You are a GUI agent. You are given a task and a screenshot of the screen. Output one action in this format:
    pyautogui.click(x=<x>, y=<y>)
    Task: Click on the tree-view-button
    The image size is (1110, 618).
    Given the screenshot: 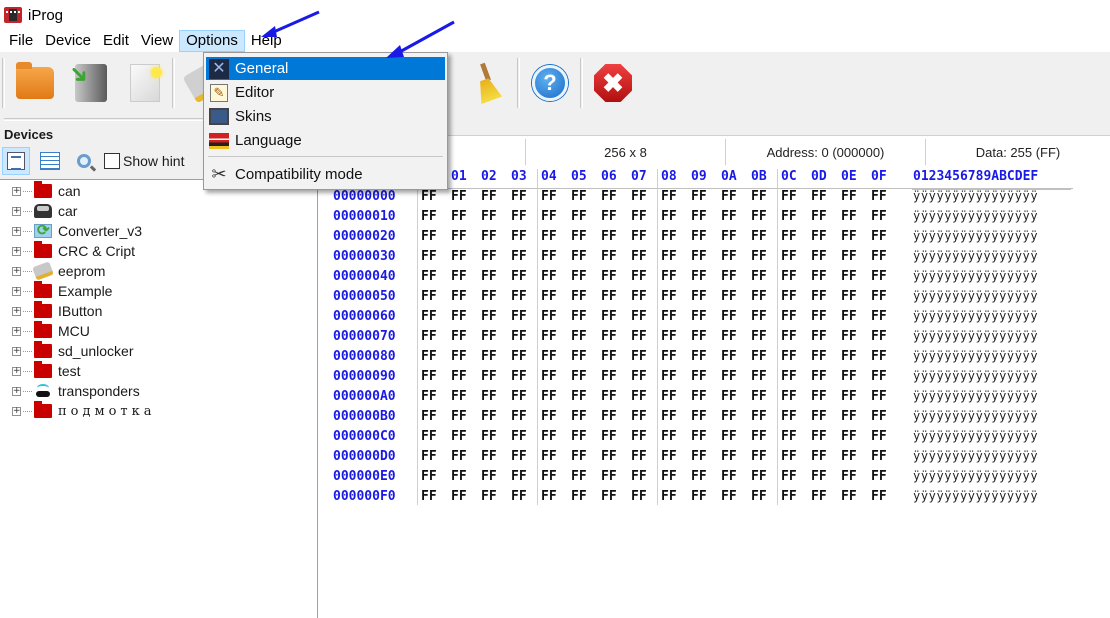 What is the action you would take?
    pyautogui.click(x=16, y=161)
    